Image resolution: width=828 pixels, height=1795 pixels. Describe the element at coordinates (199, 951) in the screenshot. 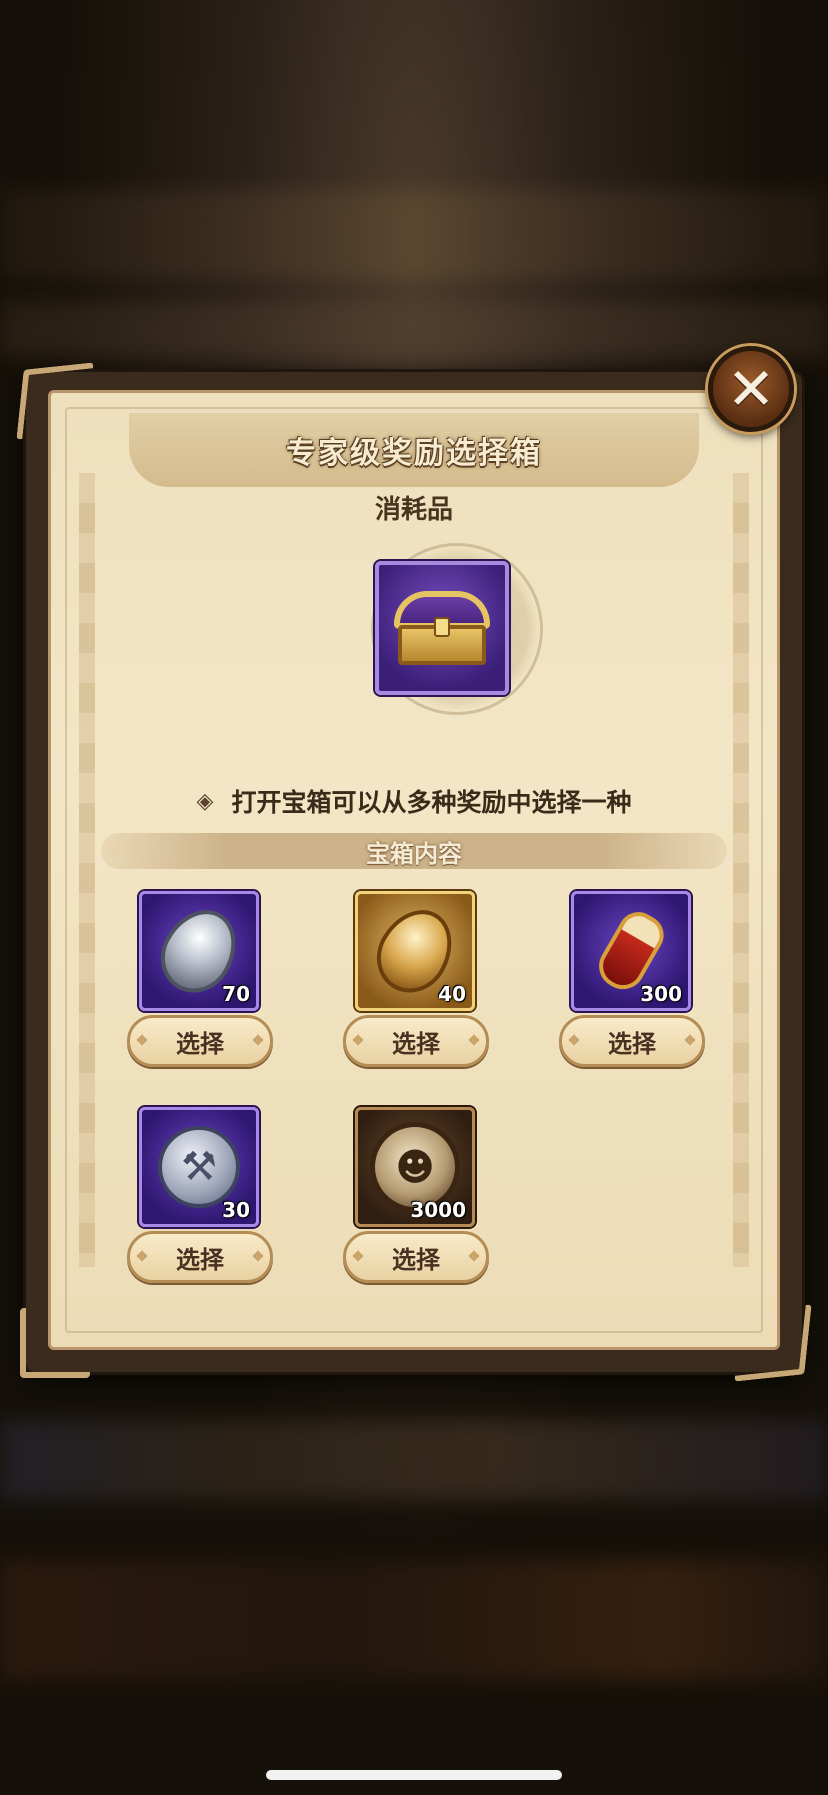

I see `reward-item-frame: 70` at that location.